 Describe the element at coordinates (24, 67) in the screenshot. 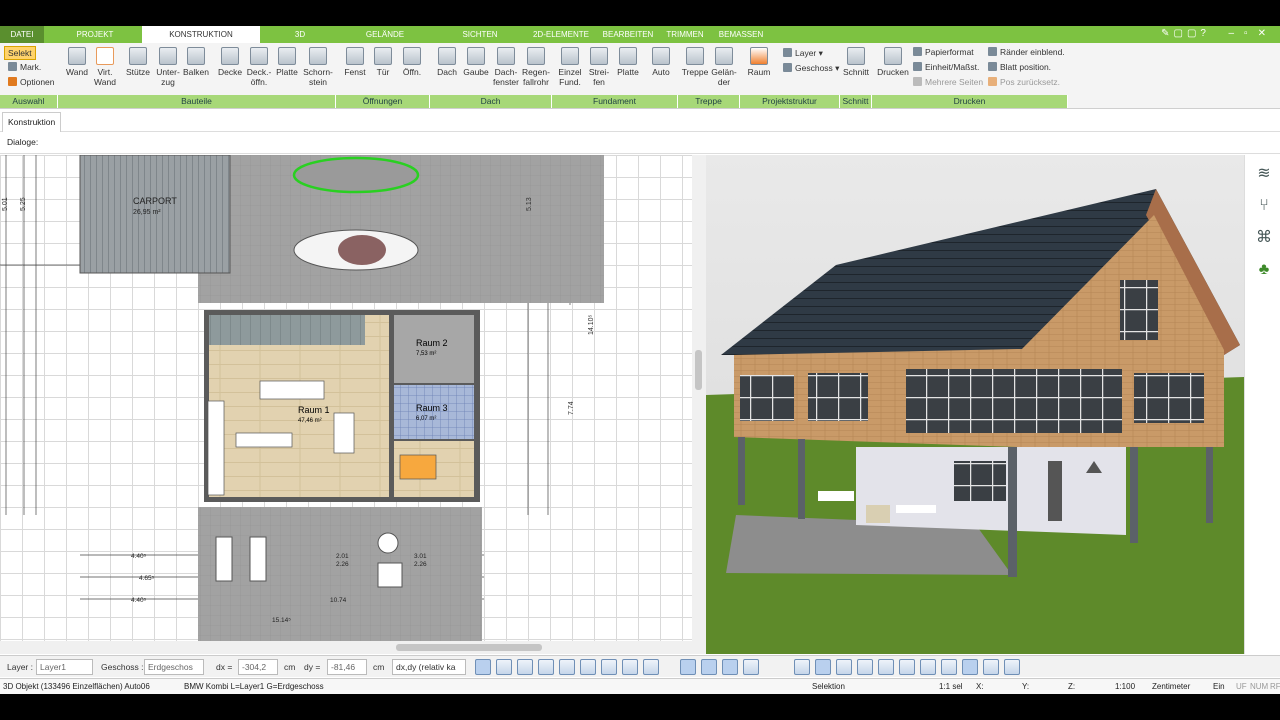

I see `mark-tool: Mark.` at that location.